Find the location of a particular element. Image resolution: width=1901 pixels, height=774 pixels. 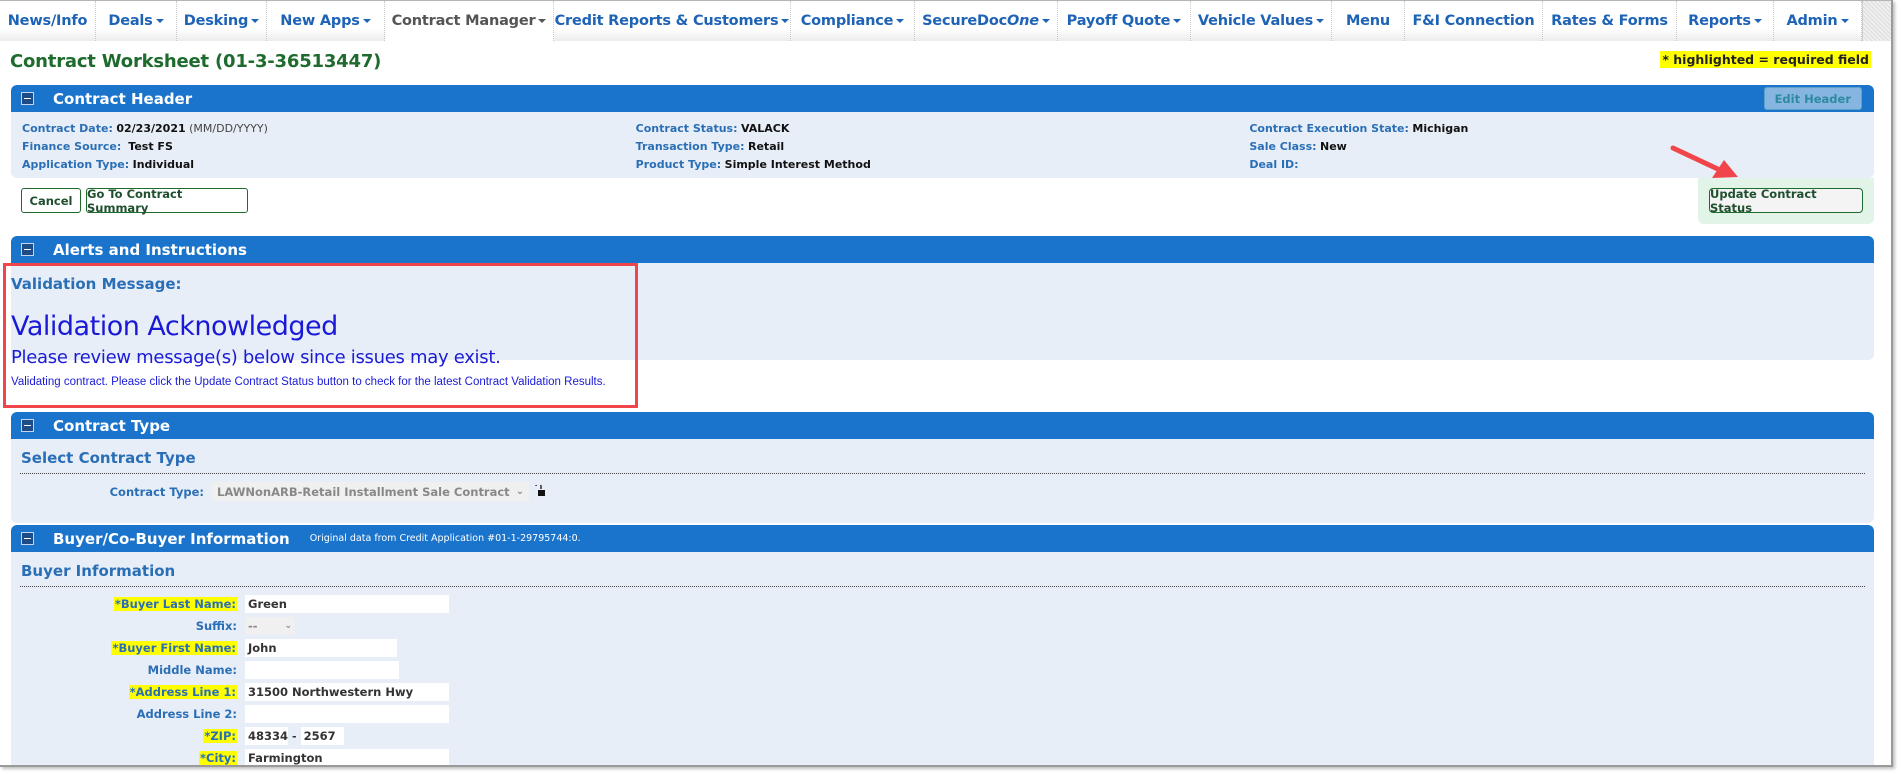

transaction-type-row: Transaction Type: Retail is located at coordinates (943, 147).